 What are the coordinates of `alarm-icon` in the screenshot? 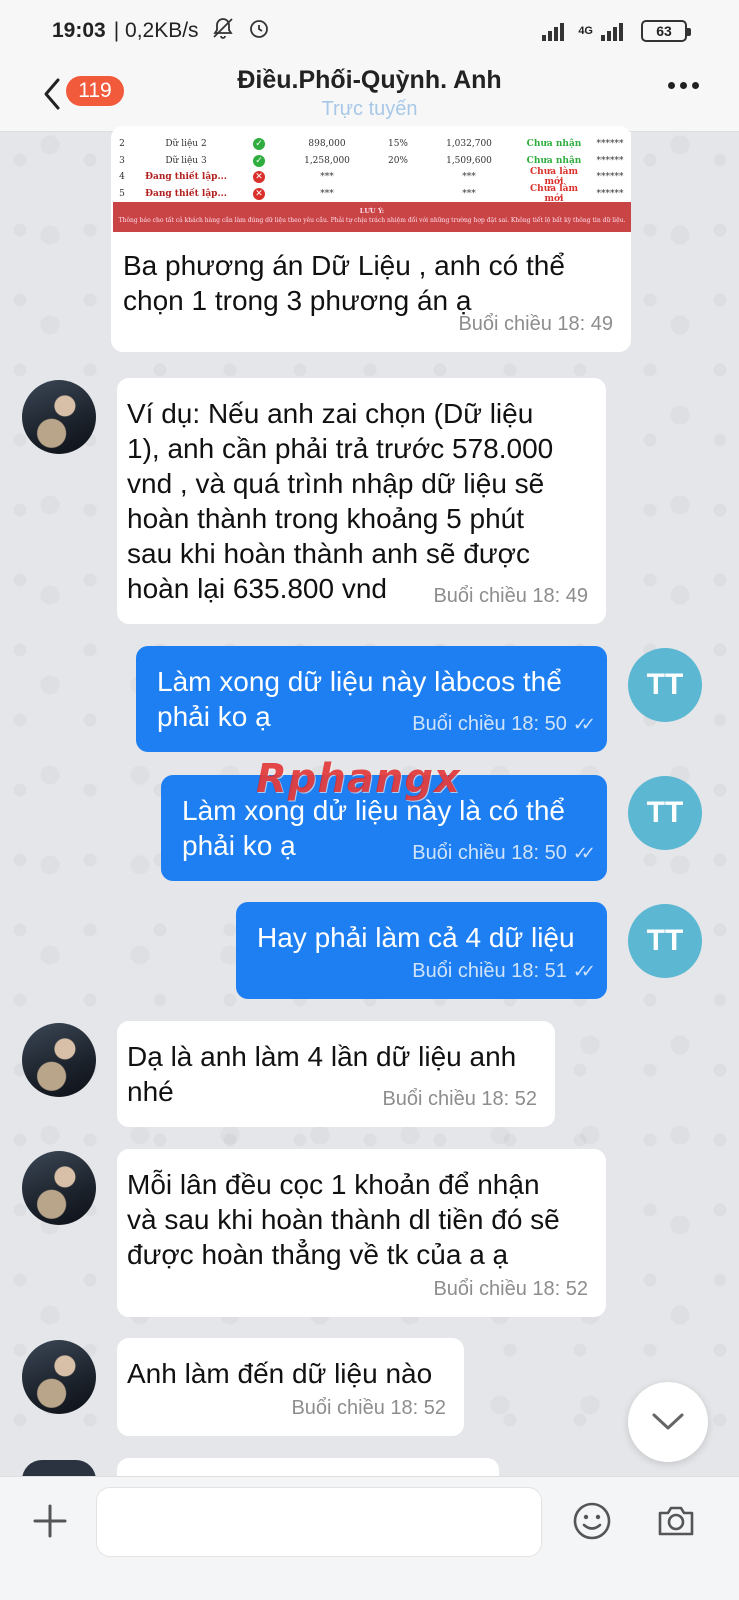 It's located at (259, 31).